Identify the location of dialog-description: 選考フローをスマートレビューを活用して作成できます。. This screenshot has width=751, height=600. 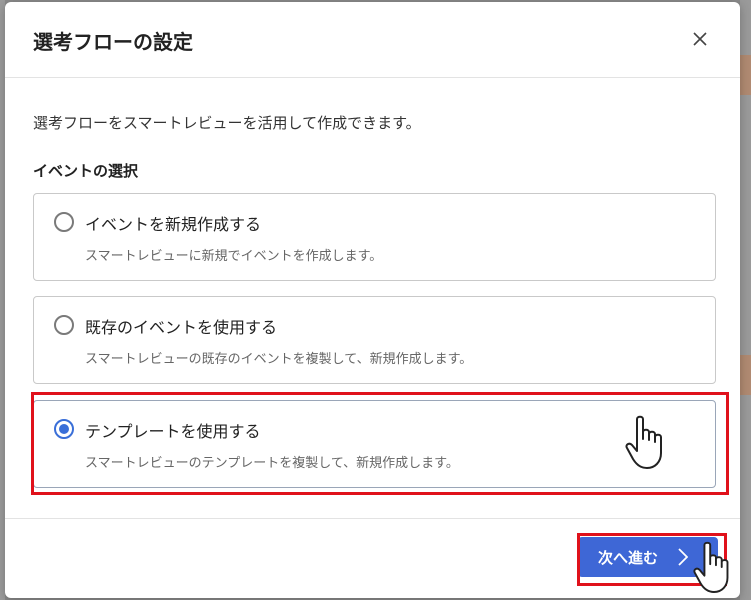
(227, 123).